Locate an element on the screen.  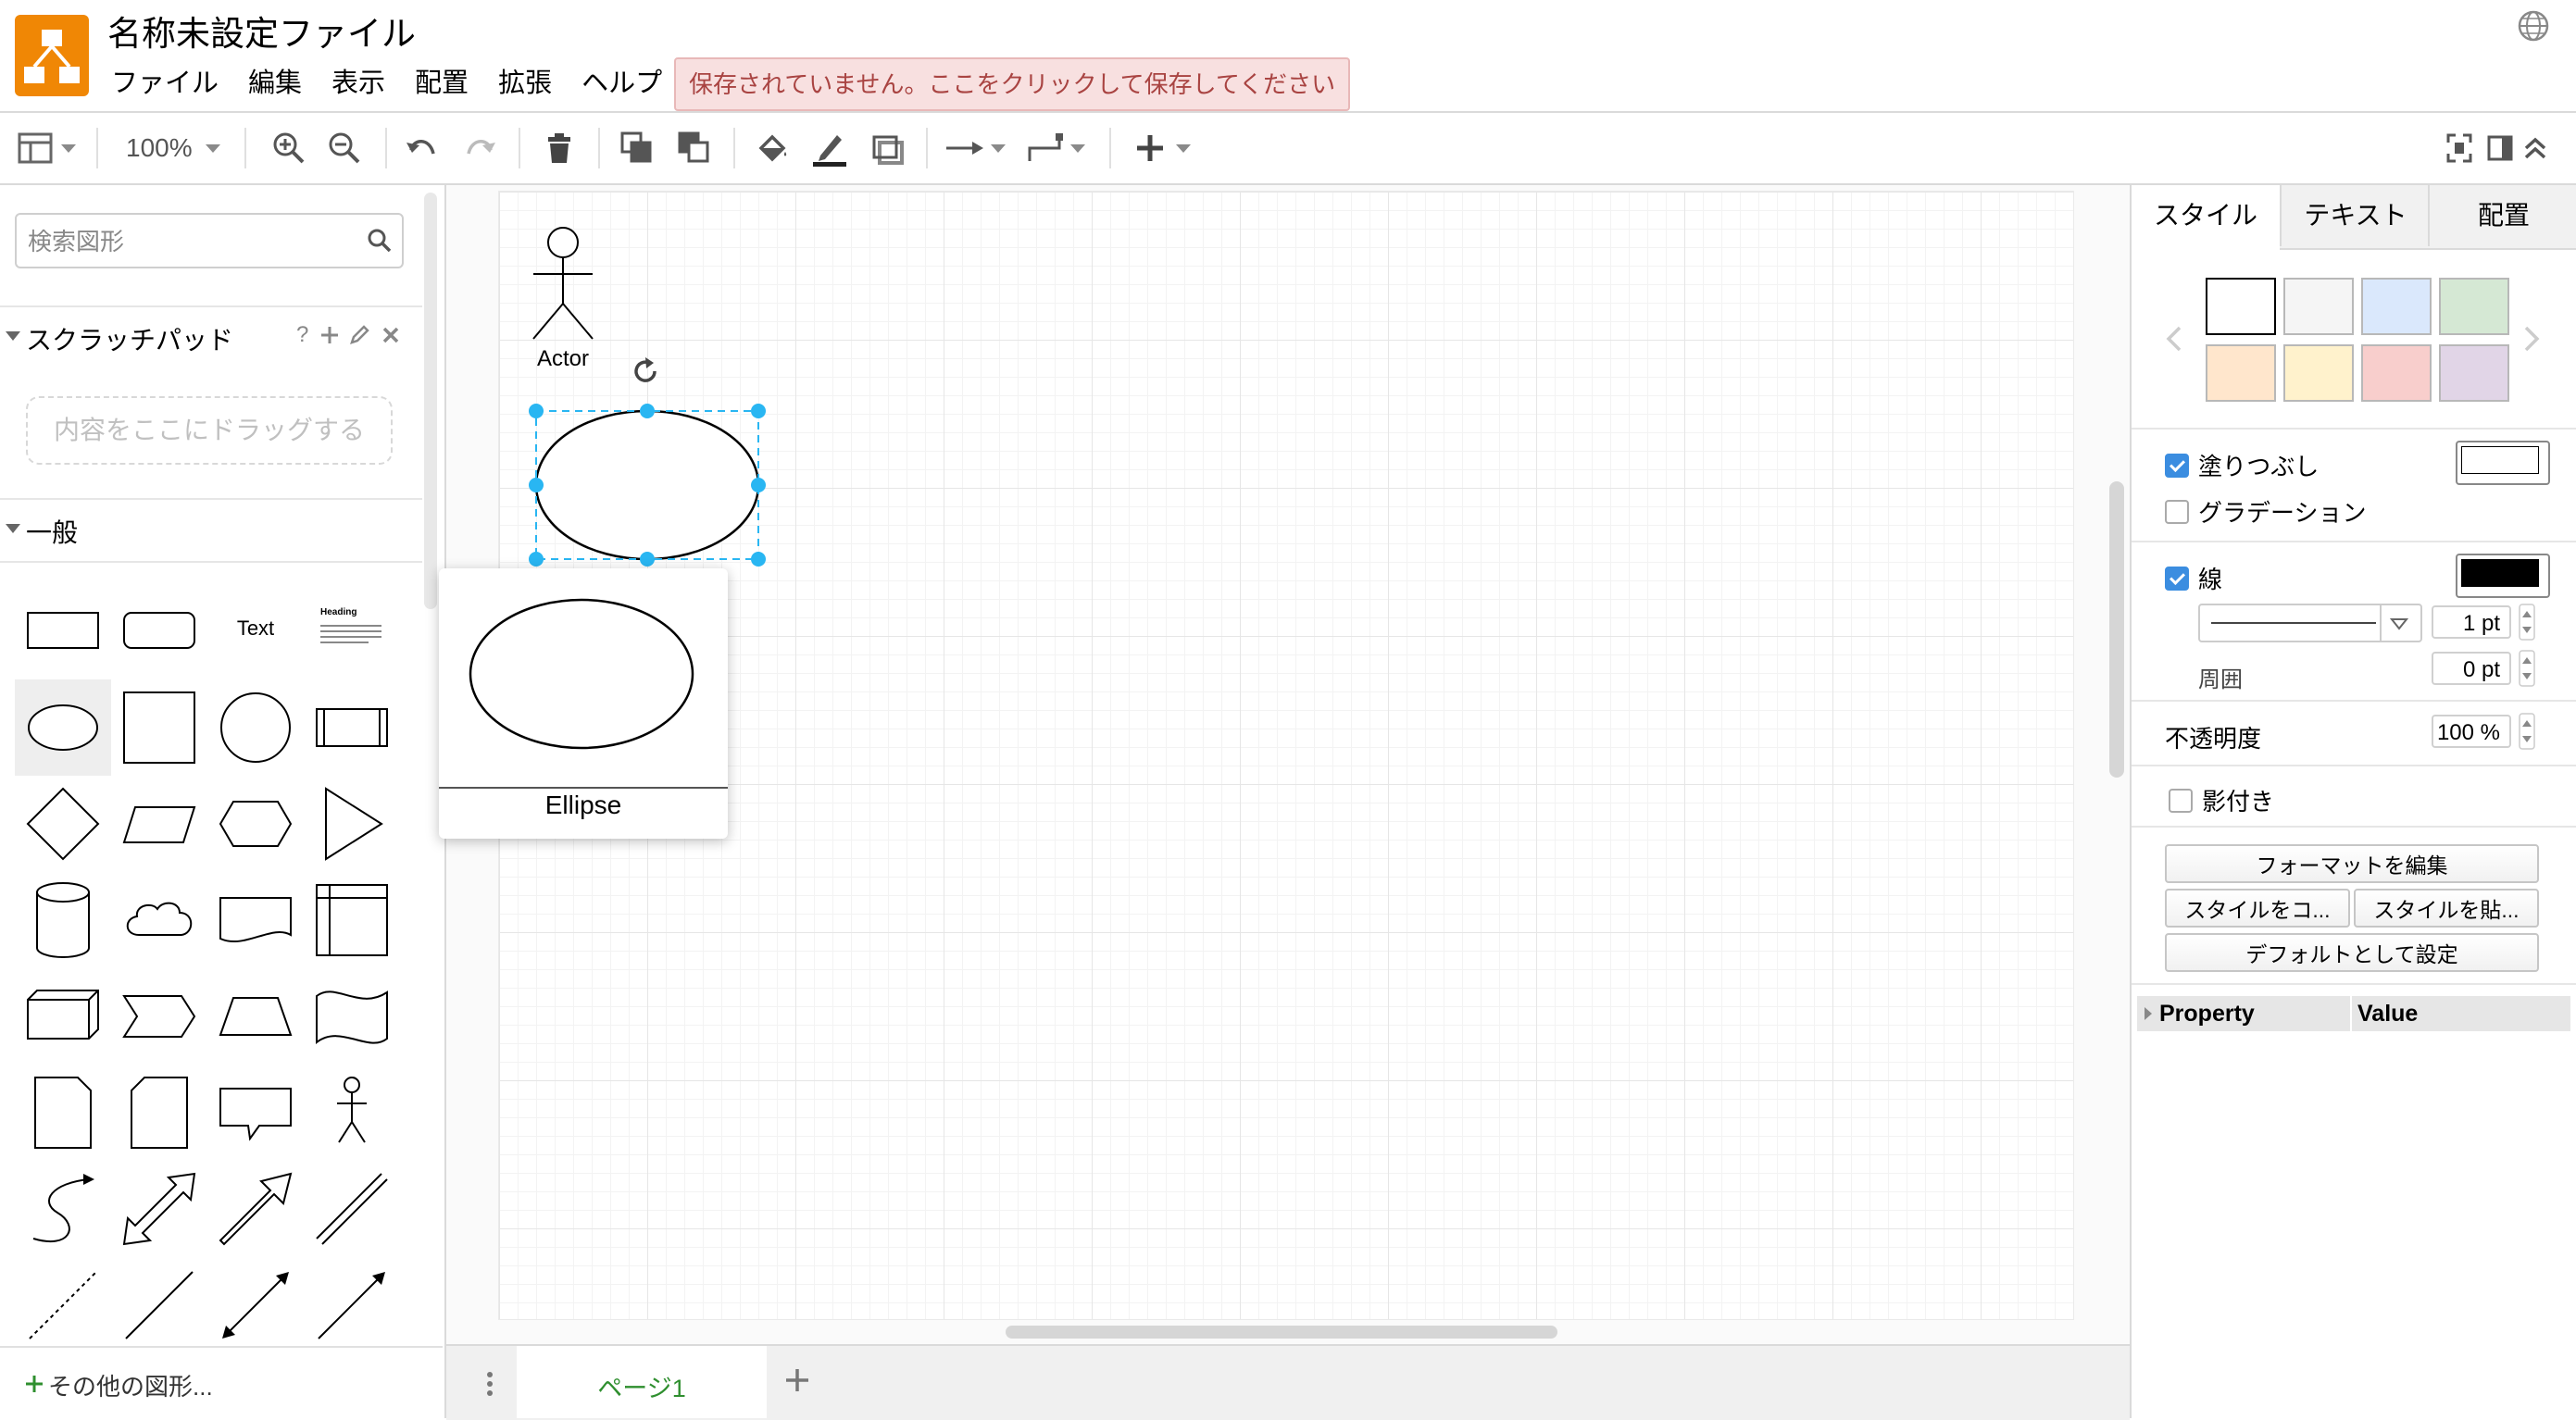
line-checkbox is located at coordinates (2177, 579).